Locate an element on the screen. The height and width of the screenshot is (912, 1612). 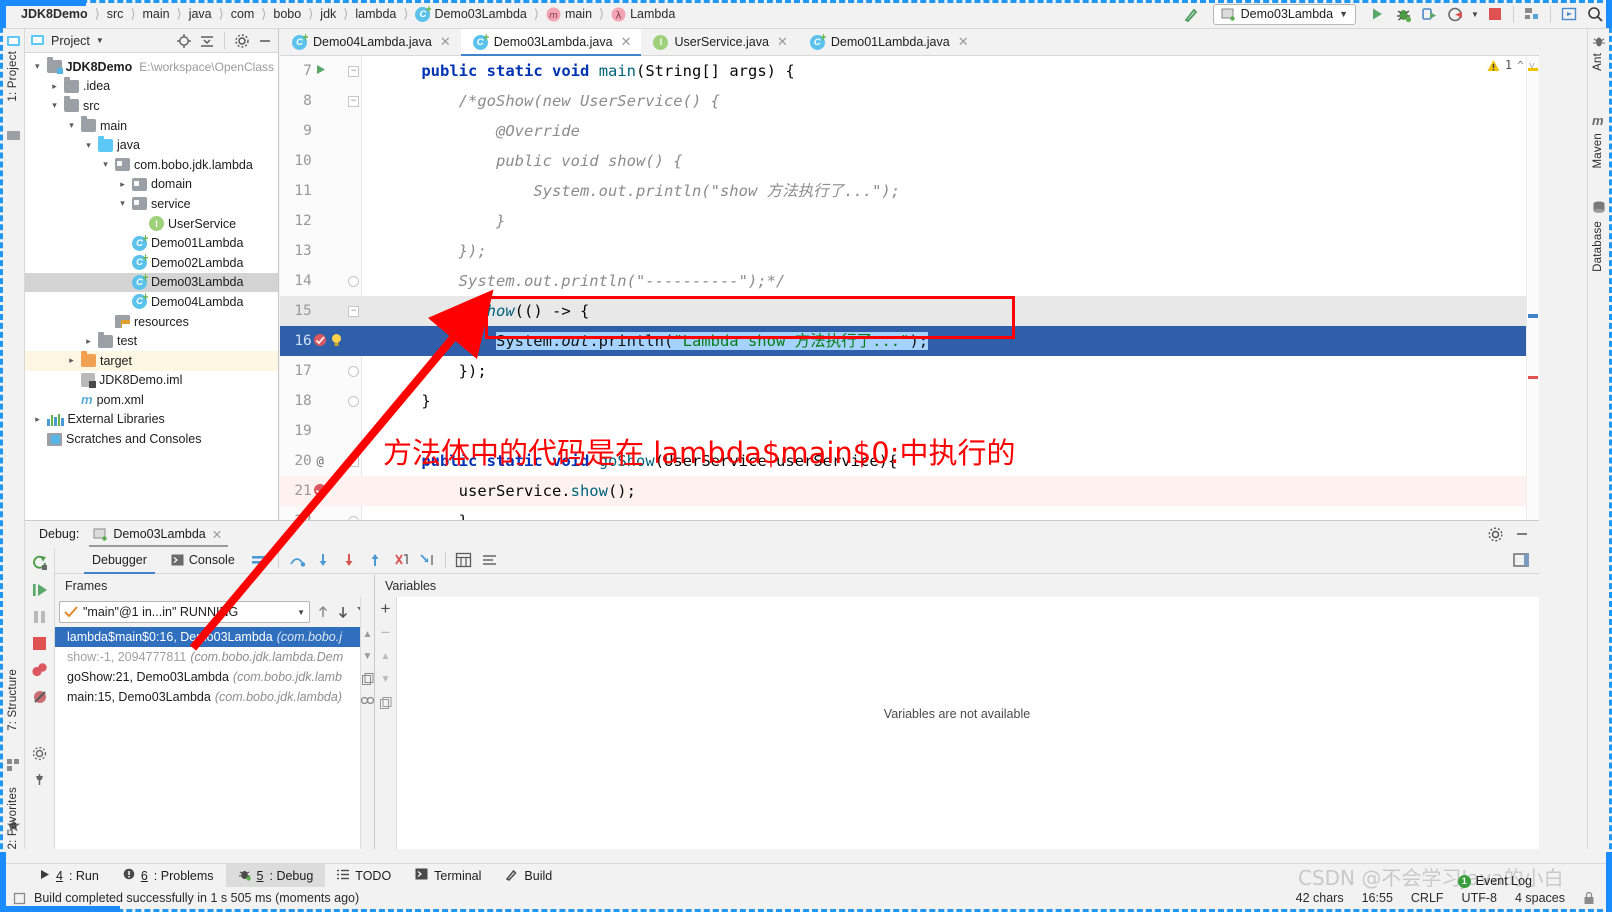
scroll-up-icon: ▲ is located at coordinates (368, 634).